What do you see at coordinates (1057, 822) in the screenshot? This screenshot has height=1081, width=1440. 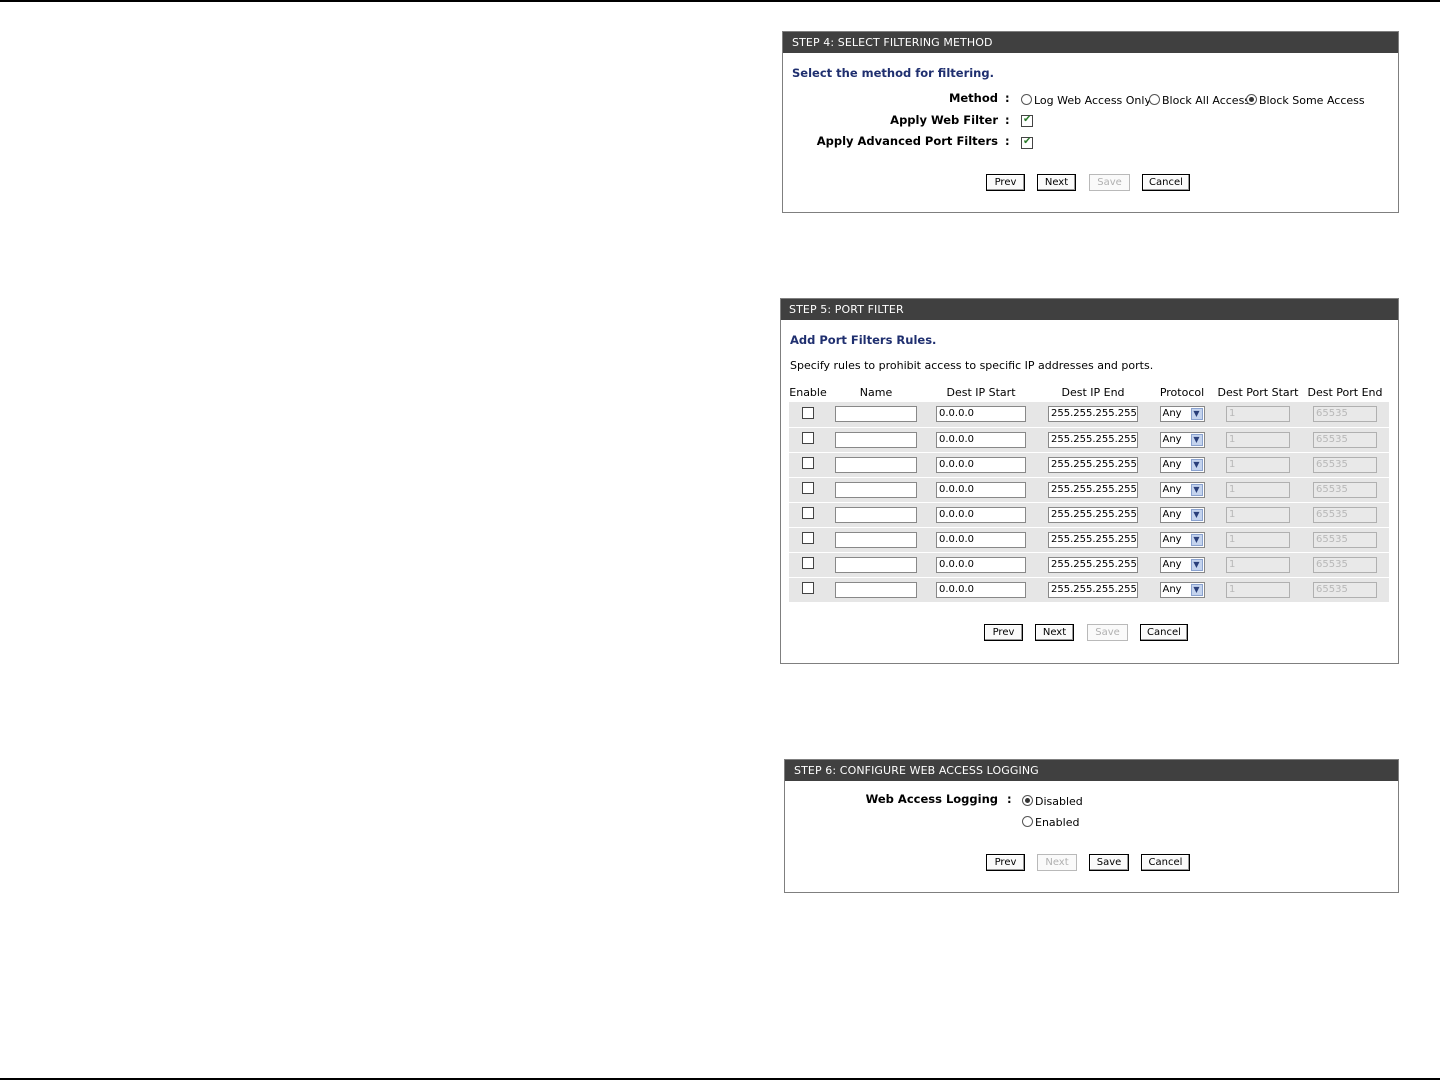 I see `logging-option-label: Enabled` at bounding box center [1057, 822].